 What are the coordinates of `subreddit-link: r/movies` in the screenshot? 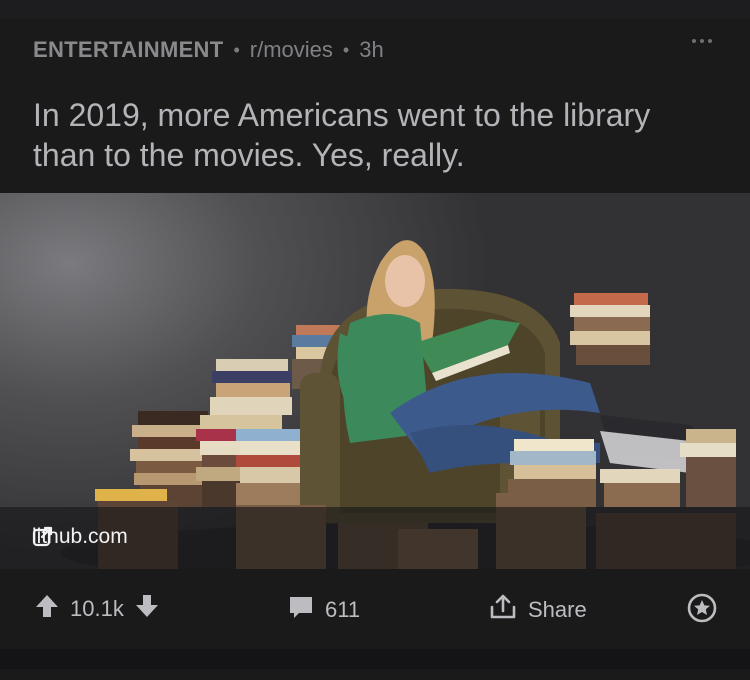 It's located at (291, 50).